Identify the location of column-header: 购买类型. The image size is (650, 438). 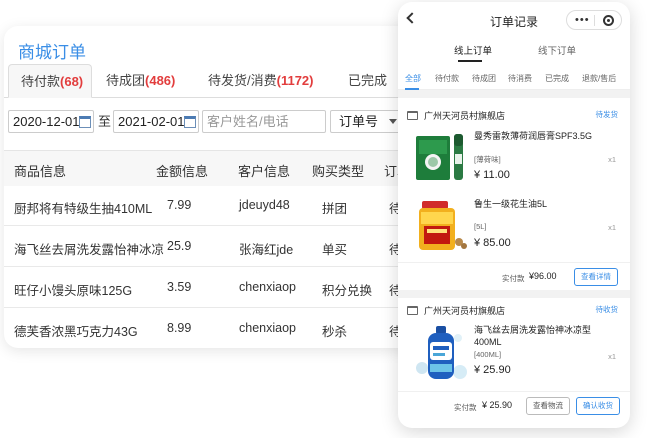
(338, 171).